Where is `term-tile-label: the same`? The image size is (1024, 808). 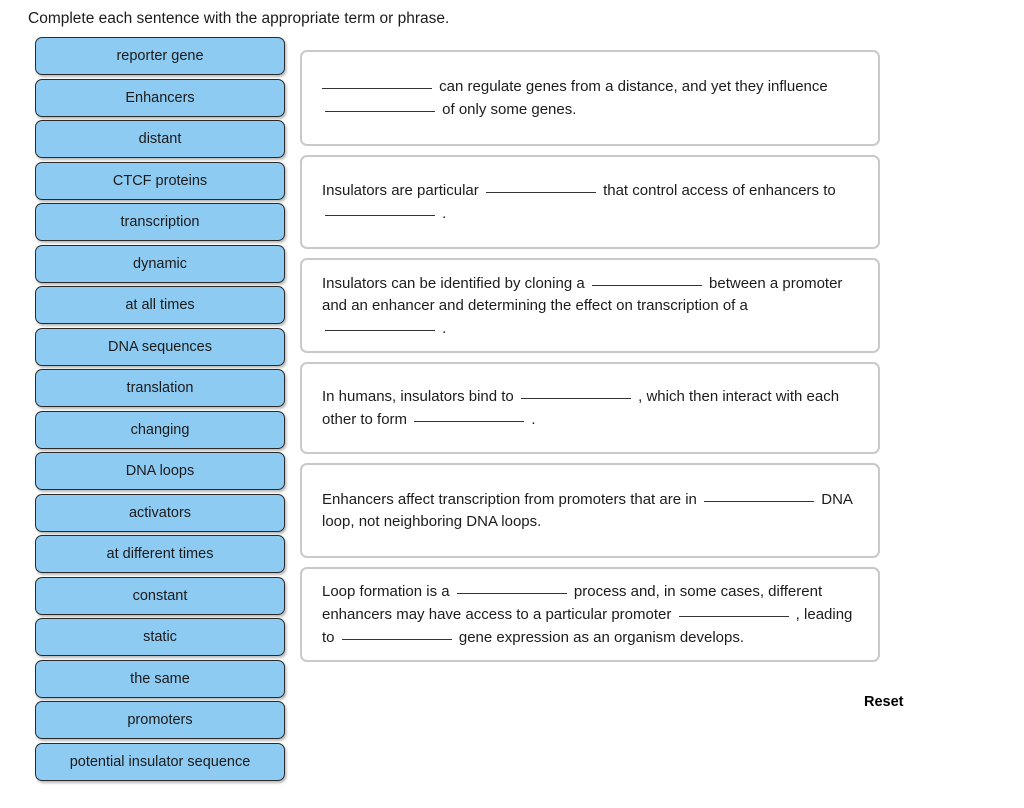
term-tile-label: the same is located at coordinates (160, 678).